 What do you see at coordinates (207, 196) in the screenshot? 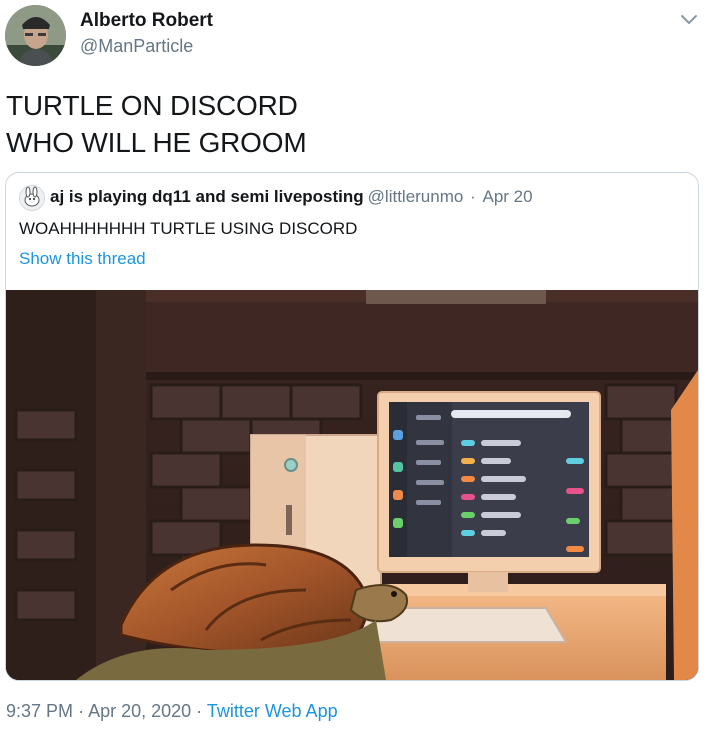
I see `quoted-name: aj is playing dq11 and semi liveposting` at bounding box center [207, 196].